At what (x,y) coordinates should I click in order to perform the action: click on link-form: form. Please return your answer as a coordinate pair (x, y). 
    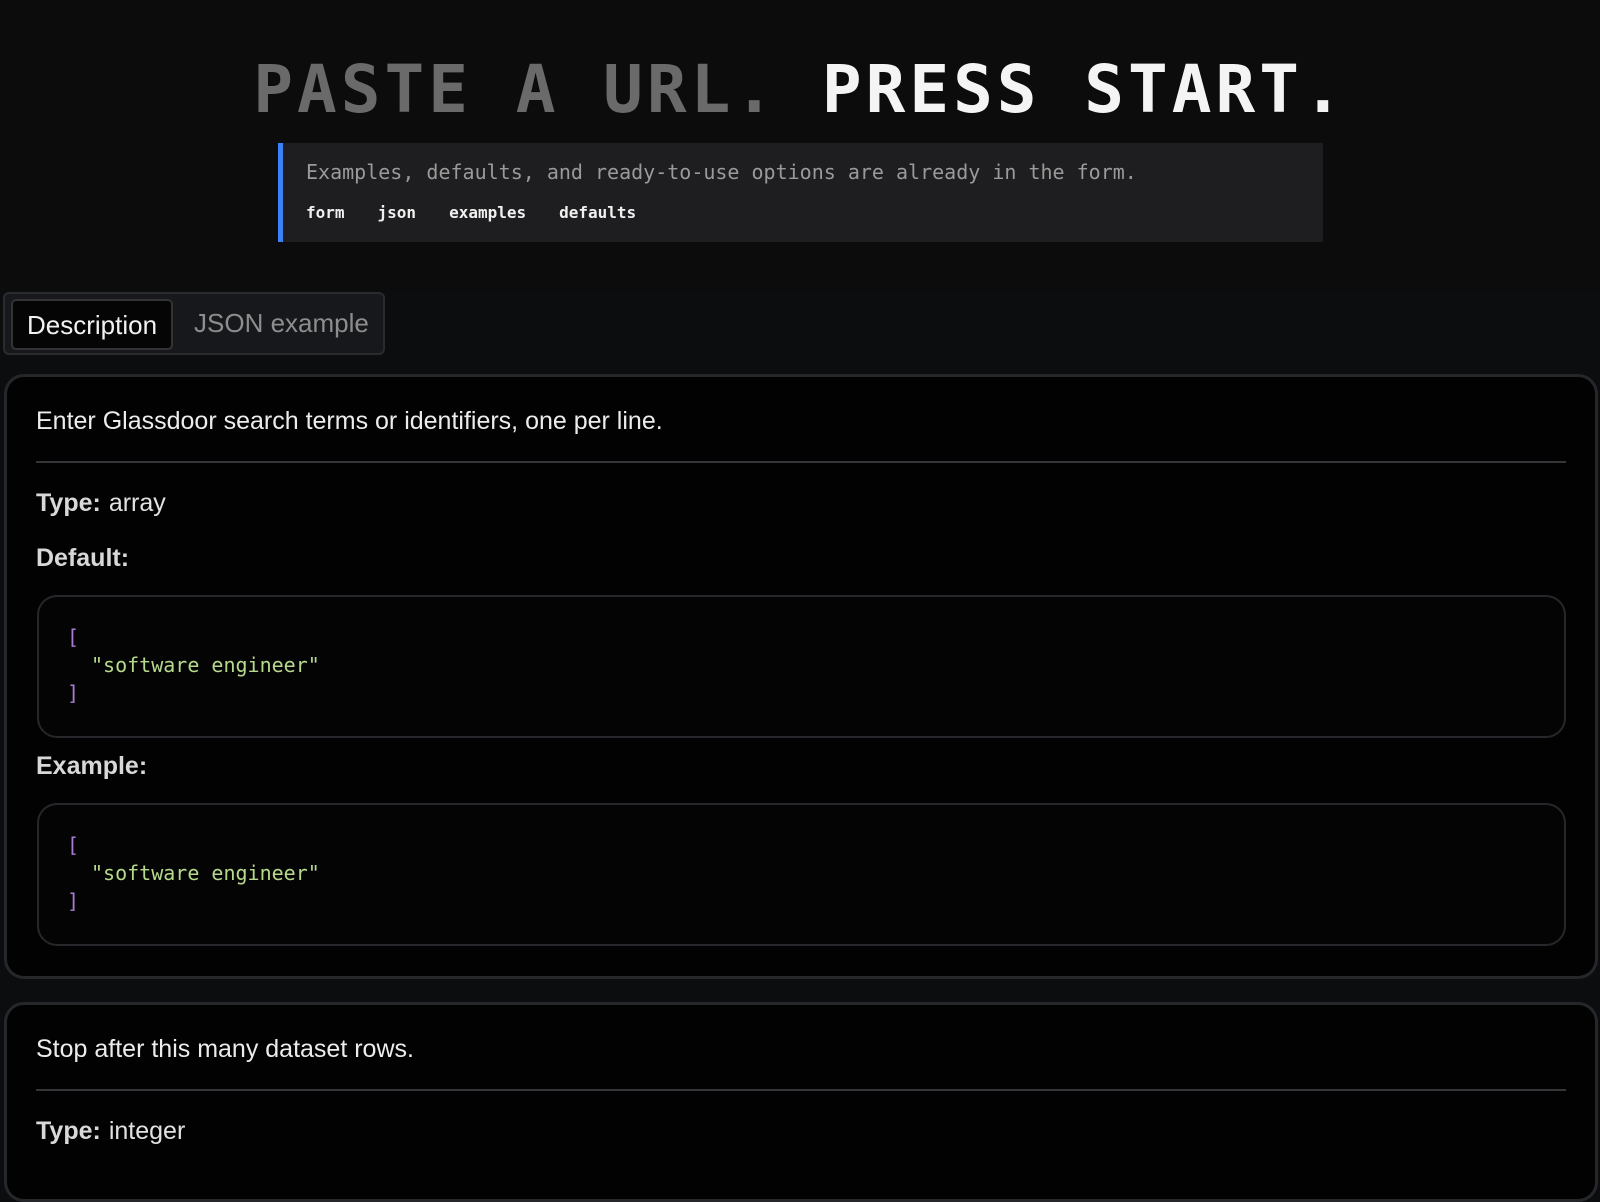
    Looking at the image, I should click on (325, 212).